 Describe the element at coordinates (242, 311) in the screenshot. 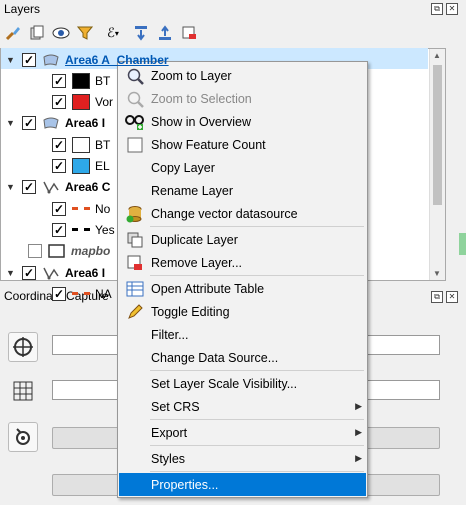

I see `menu-item-toggle-editing: Toggle Editing` at that location.